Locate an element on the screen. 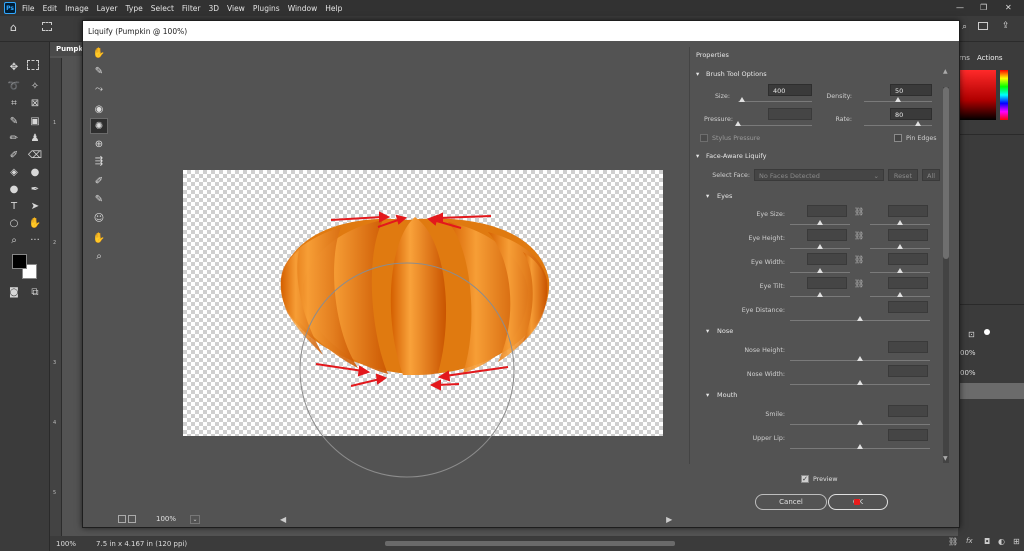 This screenshot has height=551, width=1024. marquee-tool-icon is located at coordinates (33, 65).